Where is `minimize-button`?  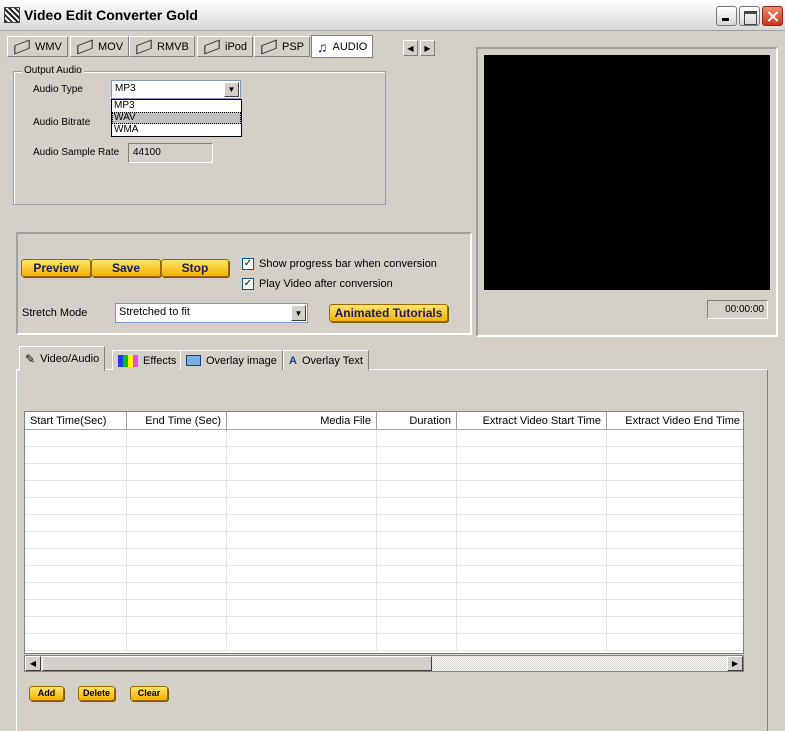 minimize-button is located at coordinates (726, 16).